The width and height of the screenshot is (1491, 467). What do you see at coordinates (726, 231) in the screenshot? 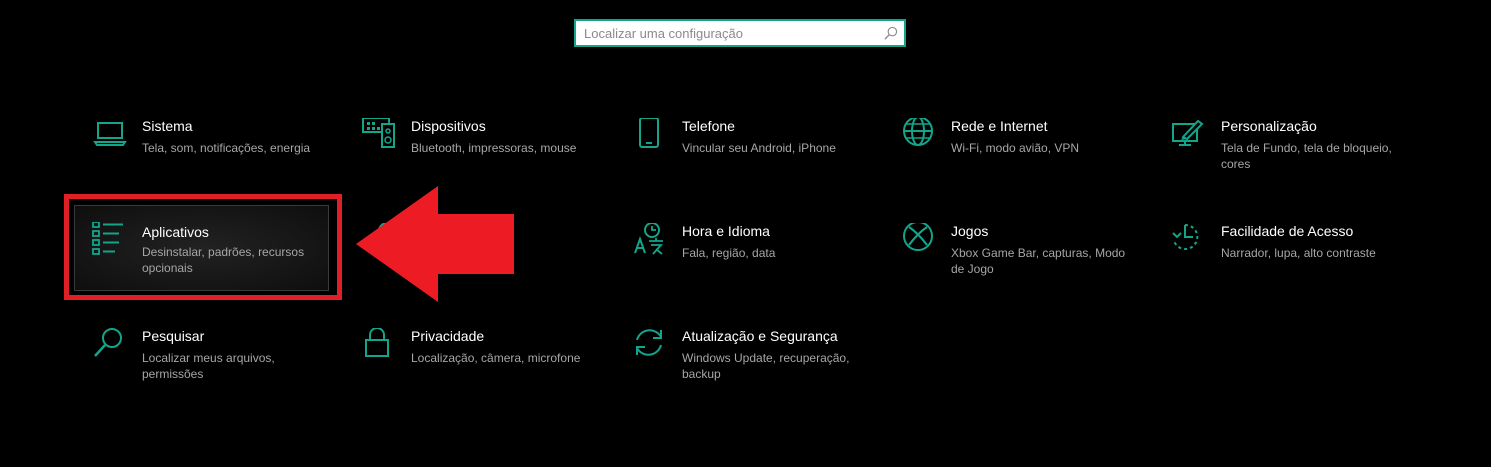
I see `tile-title: Hora e Idioma` at bounding box center [726, 231].